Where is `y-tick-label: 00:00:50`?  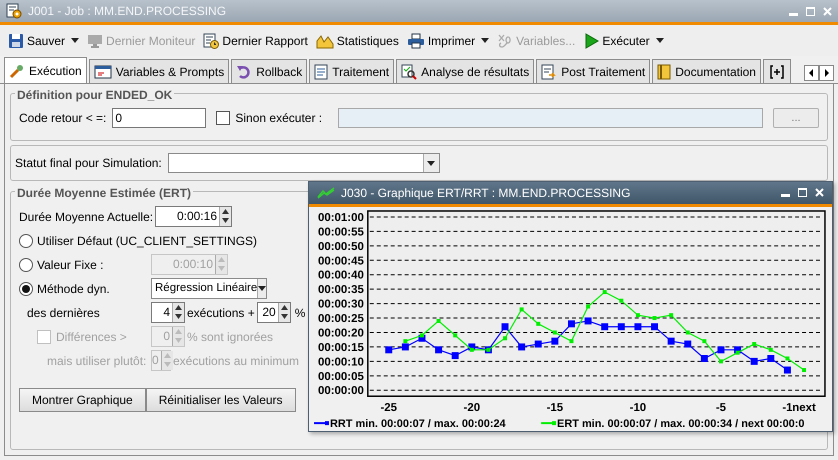 y-tick-label: 00:00:50 is located at coordinates (341, 246).